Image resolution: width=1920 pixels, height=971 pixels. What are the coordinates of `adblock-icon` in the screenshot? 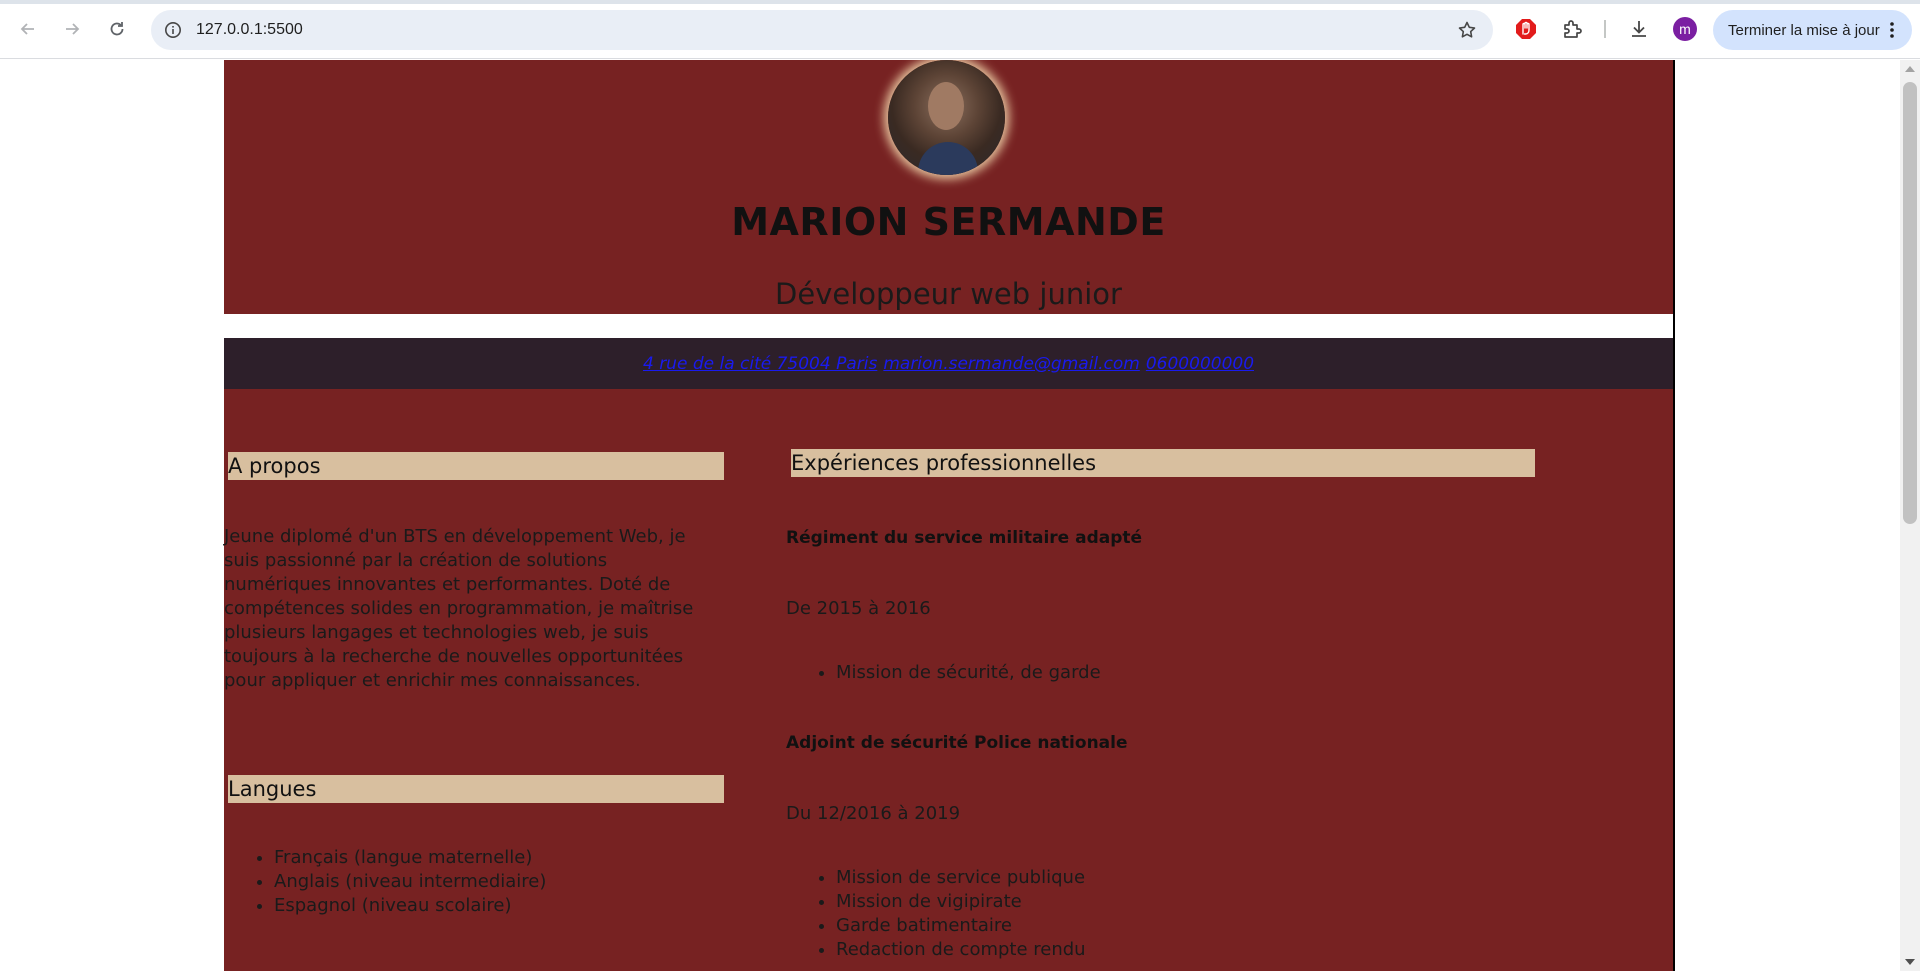 It's located at (1526, 29).